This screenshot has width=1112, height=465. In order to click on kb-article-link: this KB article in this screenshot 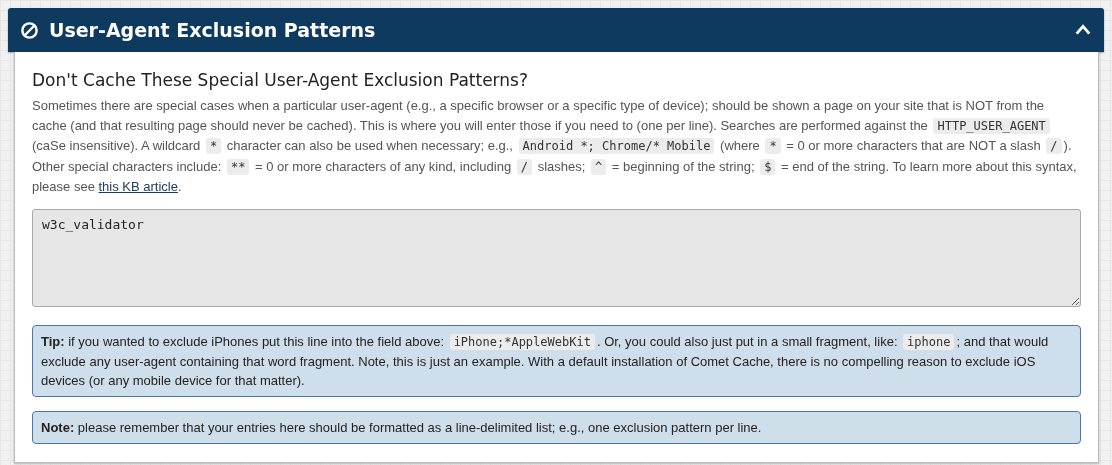, I will do `click(138, 186)`.